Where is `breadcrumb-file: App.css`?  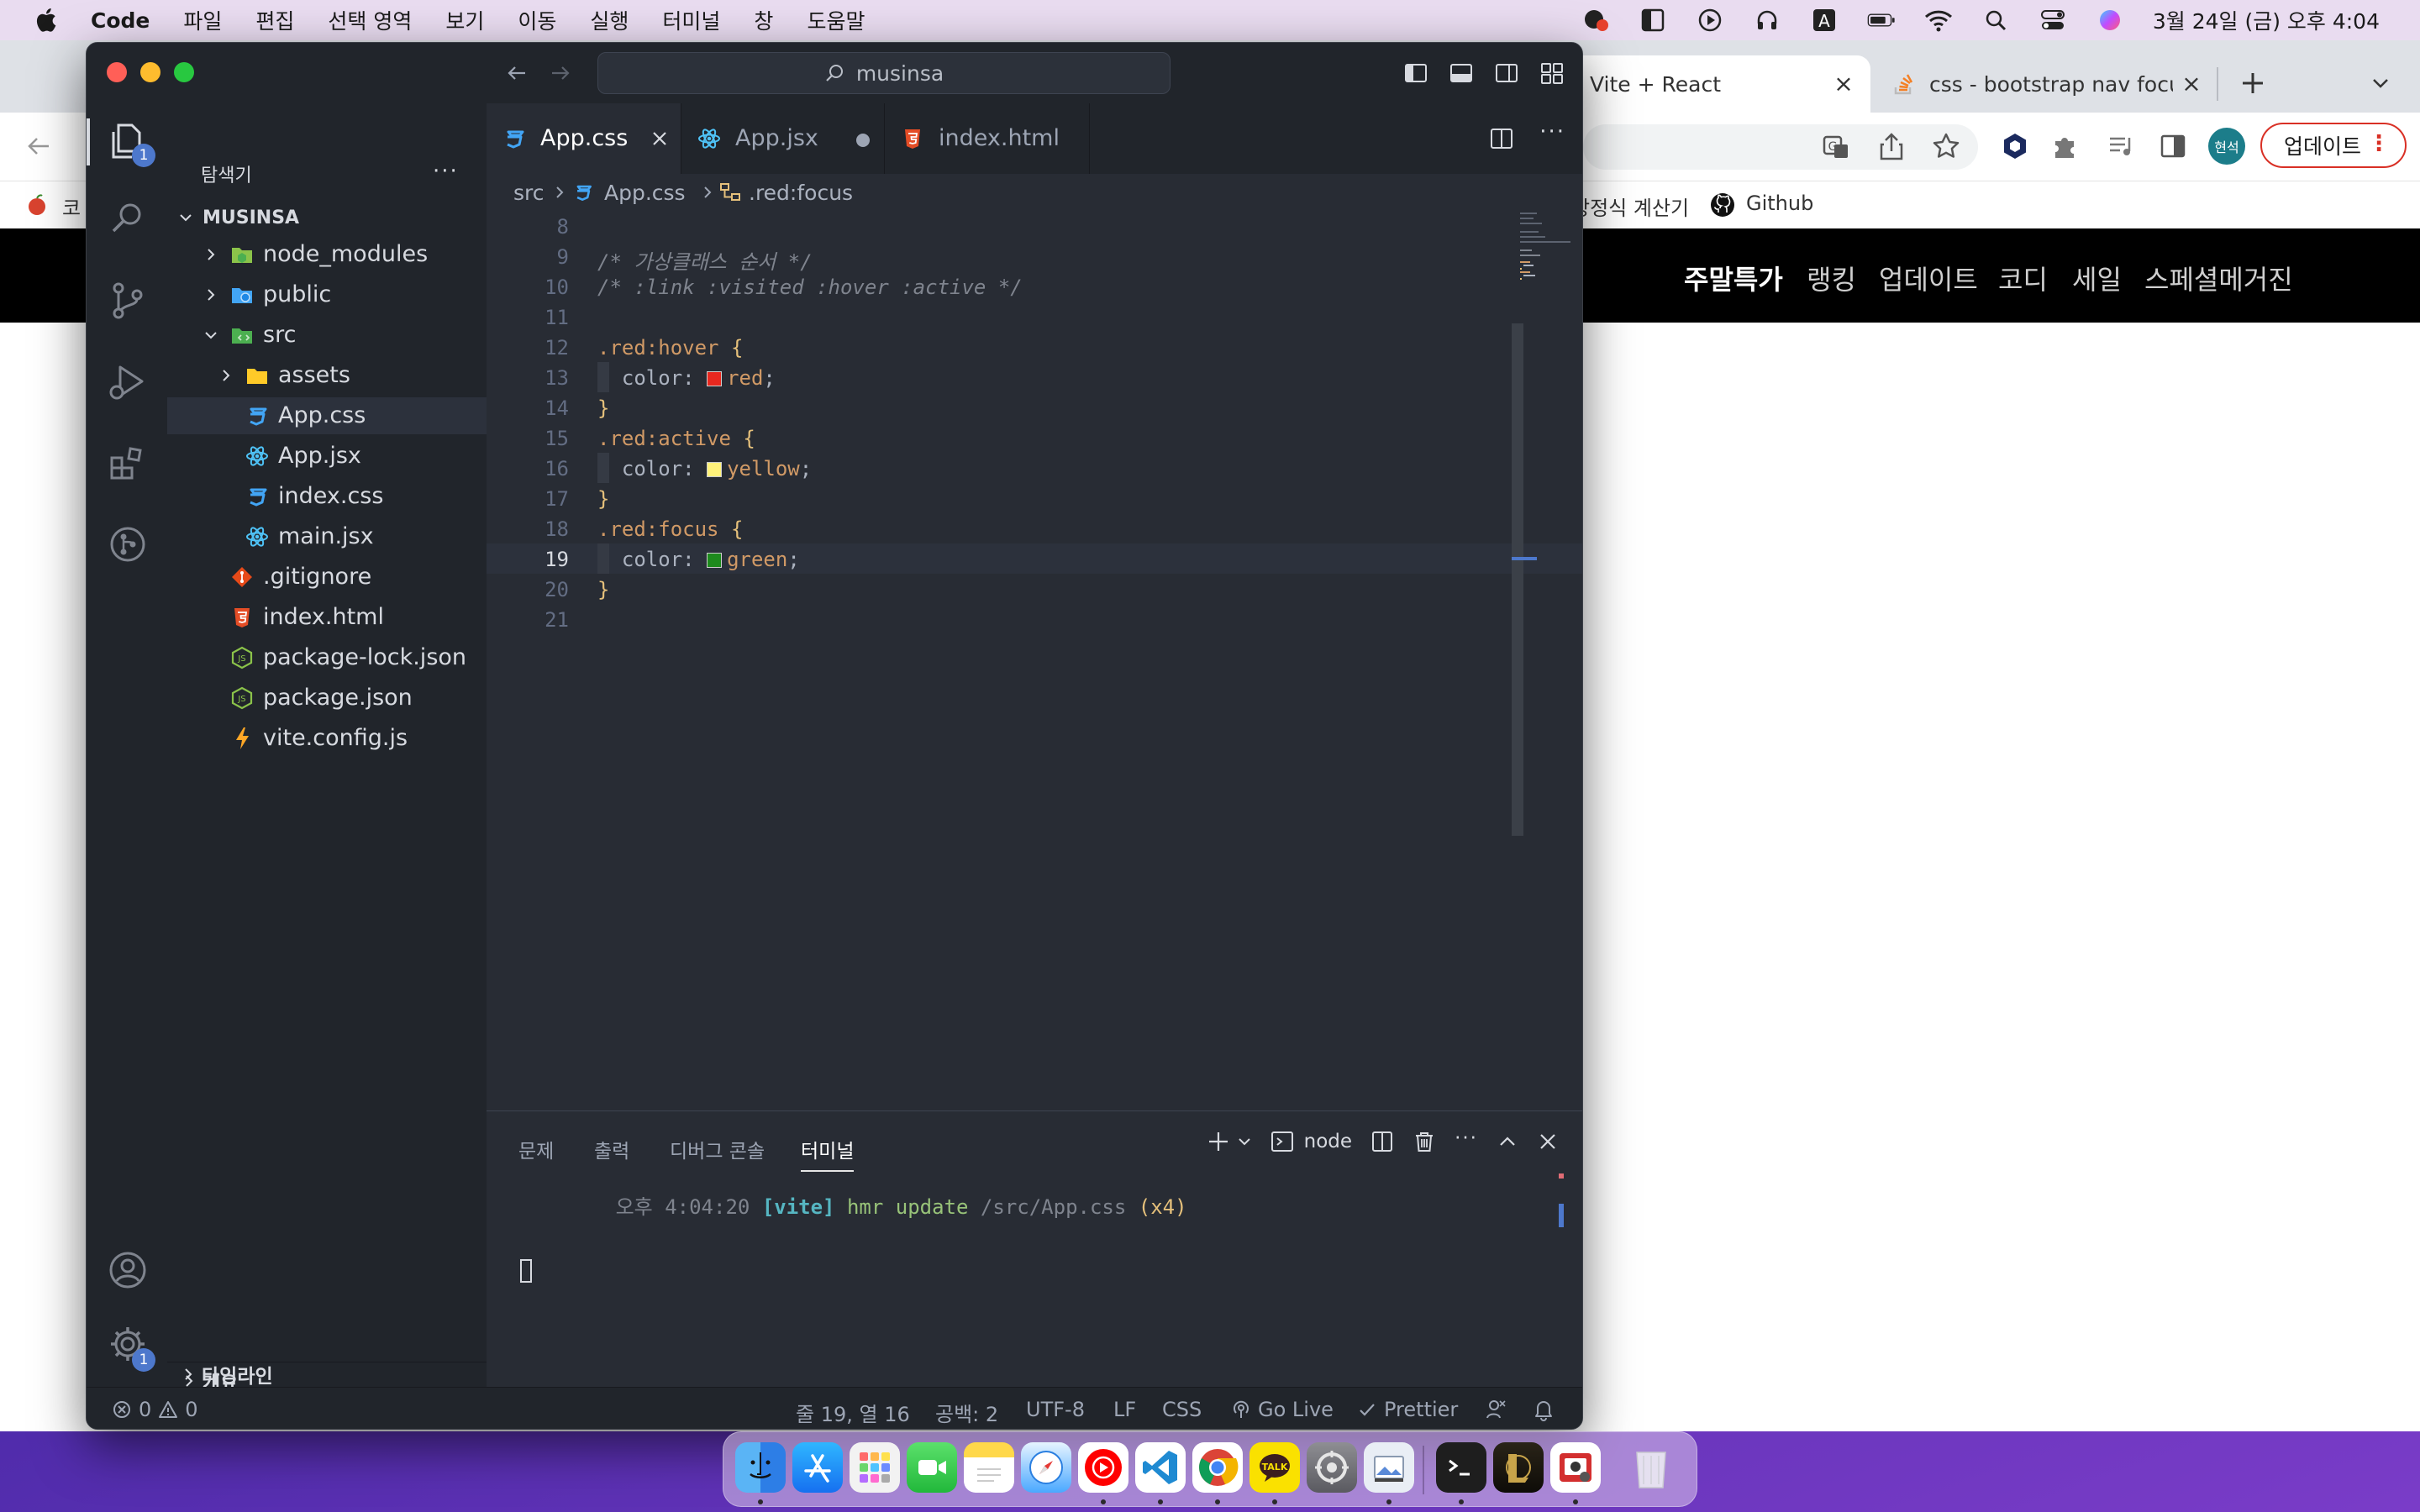
breadcrumb-file: App.css is located at coordinates (645, 193).